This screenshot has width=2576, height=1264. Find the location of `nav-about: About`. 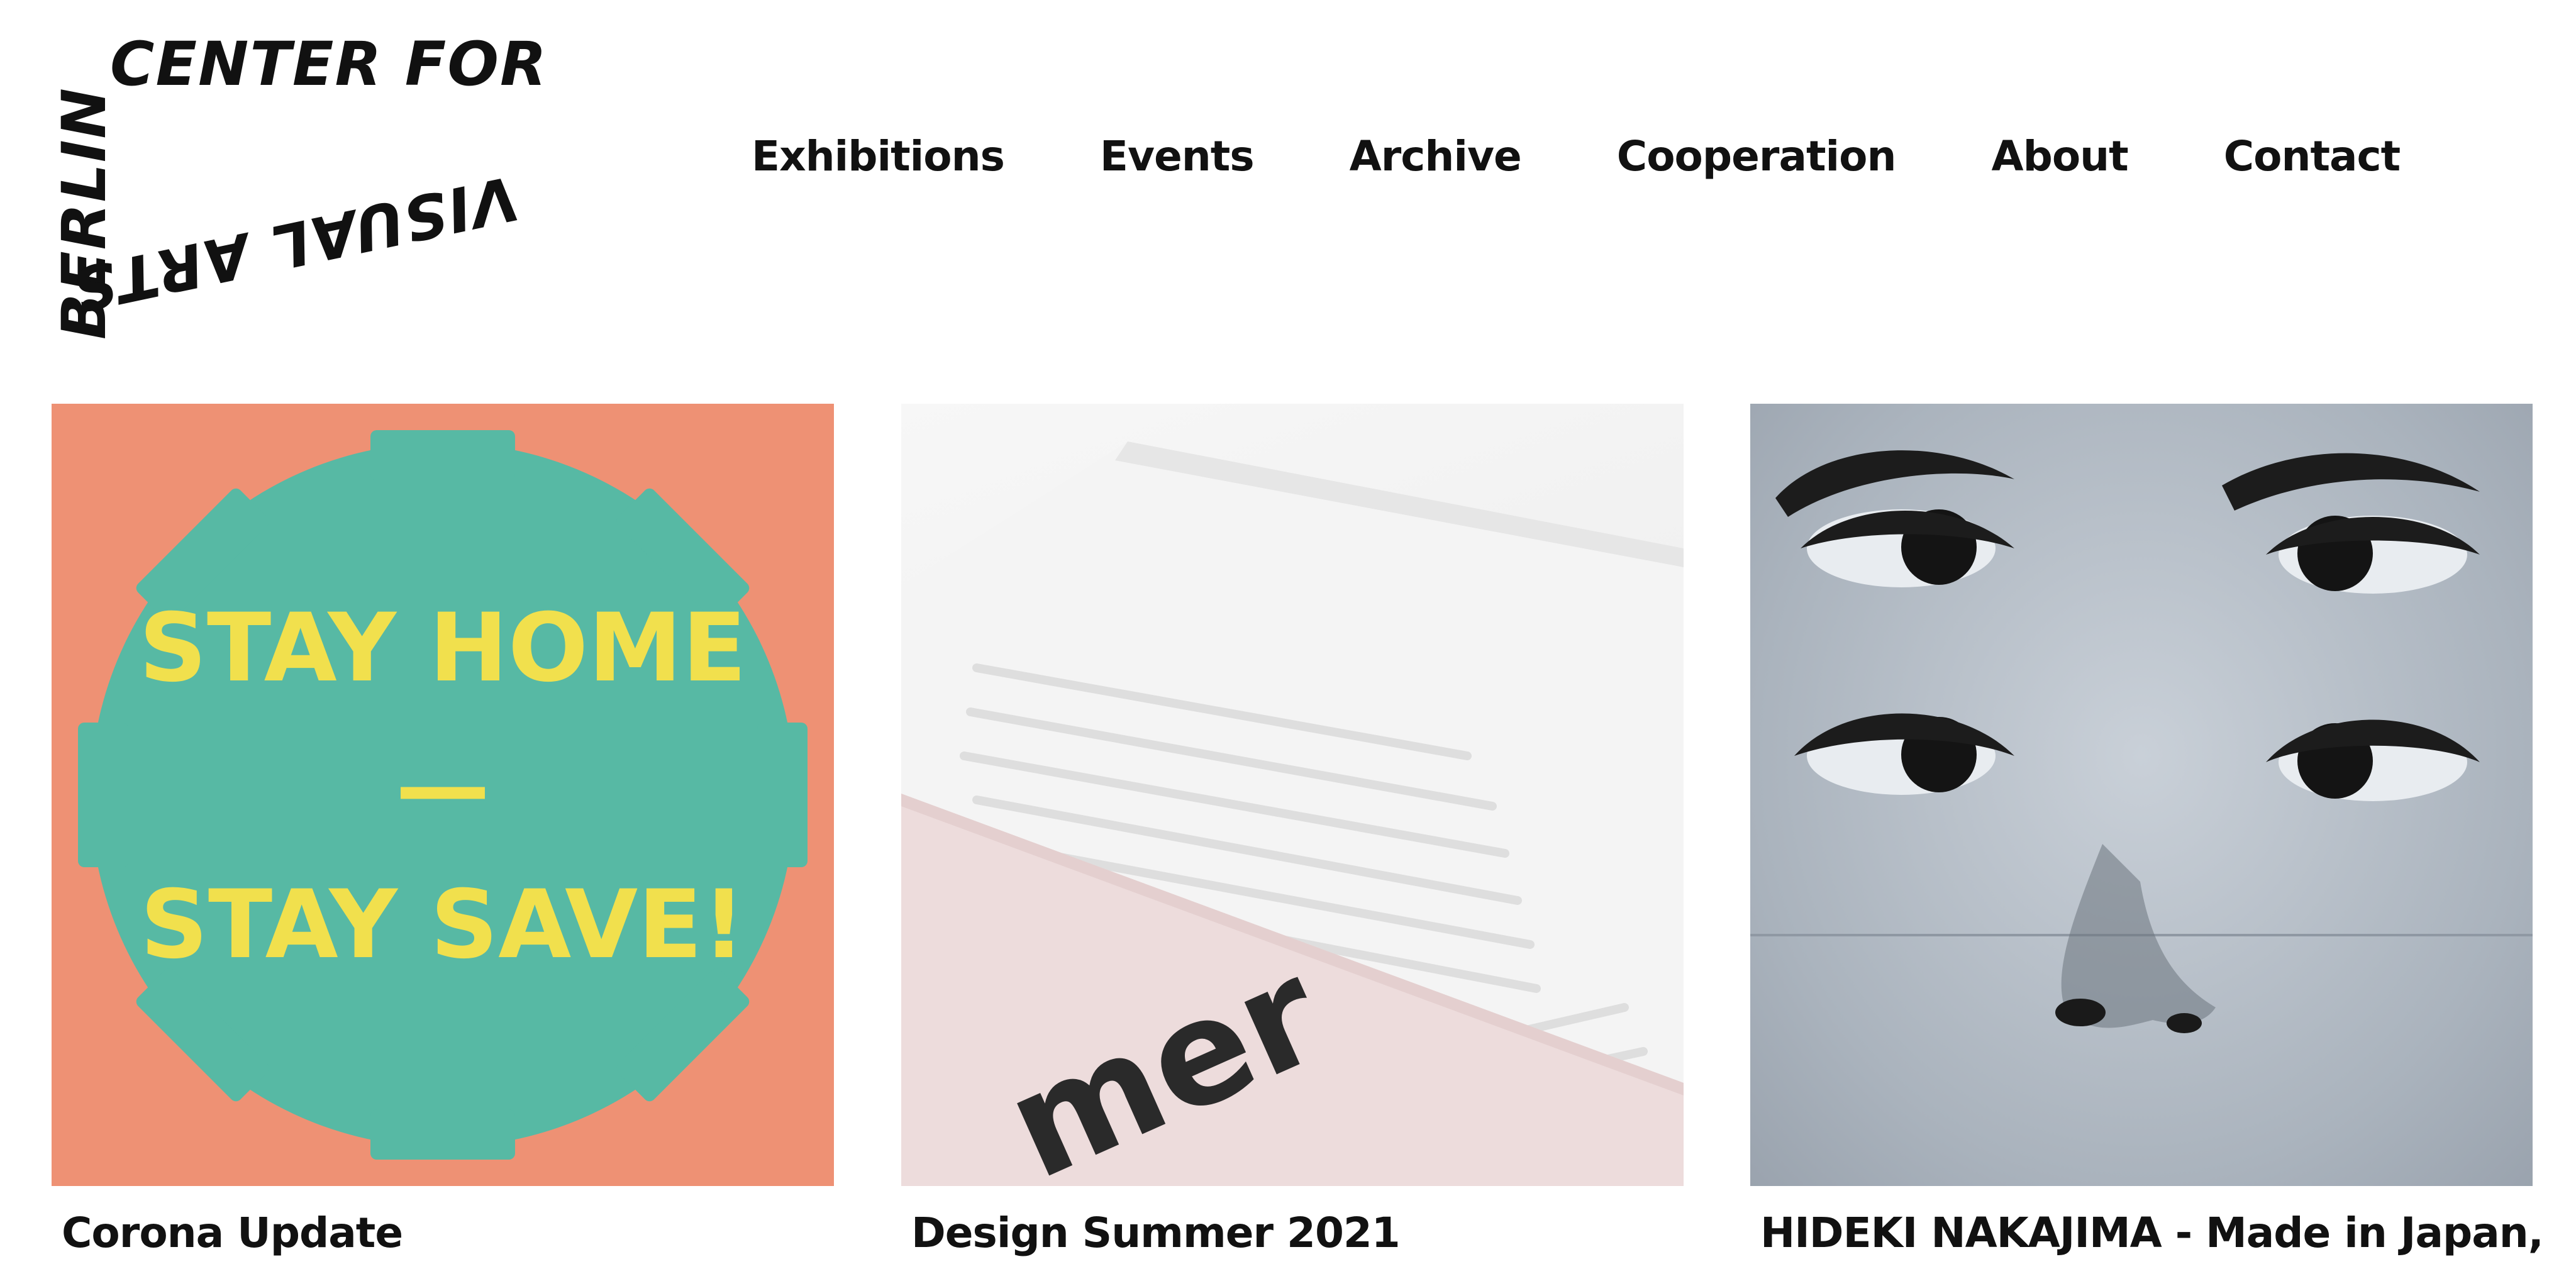

nav-about: About is located at coordinates (2060, 156).